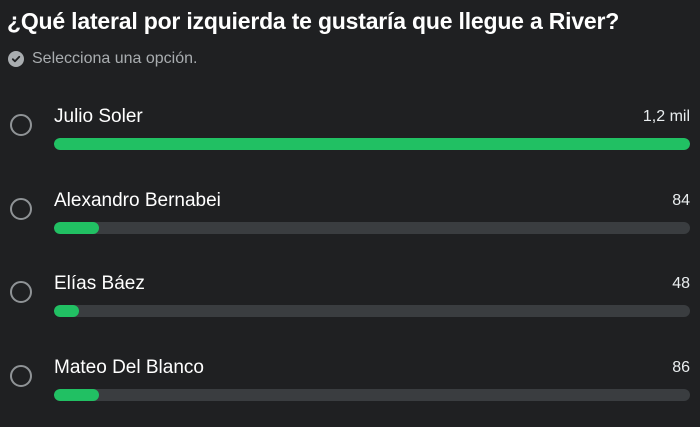  I want to click on option-label: Julio Soler, so click(98, 116).